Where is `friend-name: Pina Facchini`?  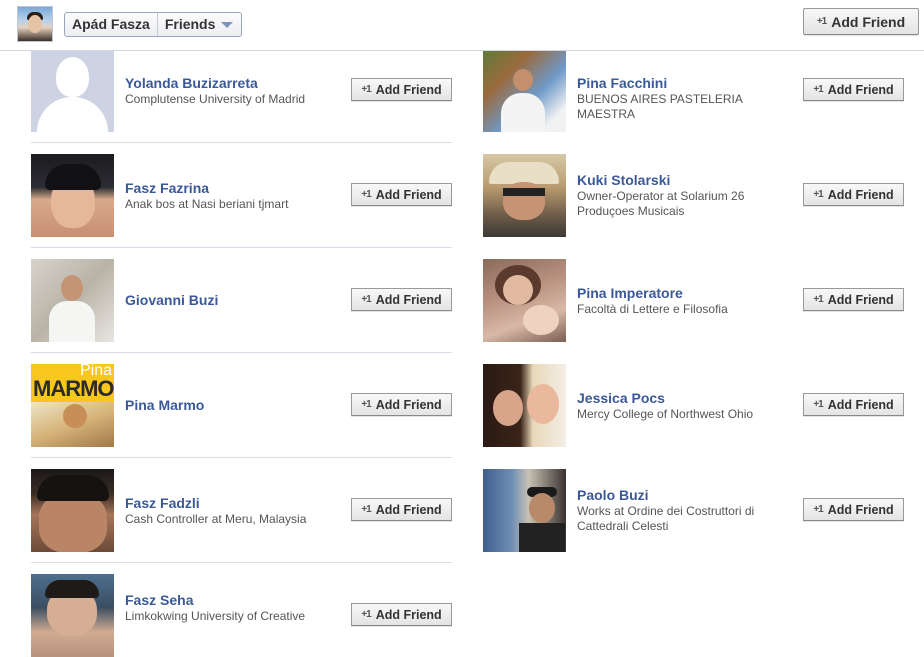
friend-name: Pina Facchini is located at coordinates (622, 83).